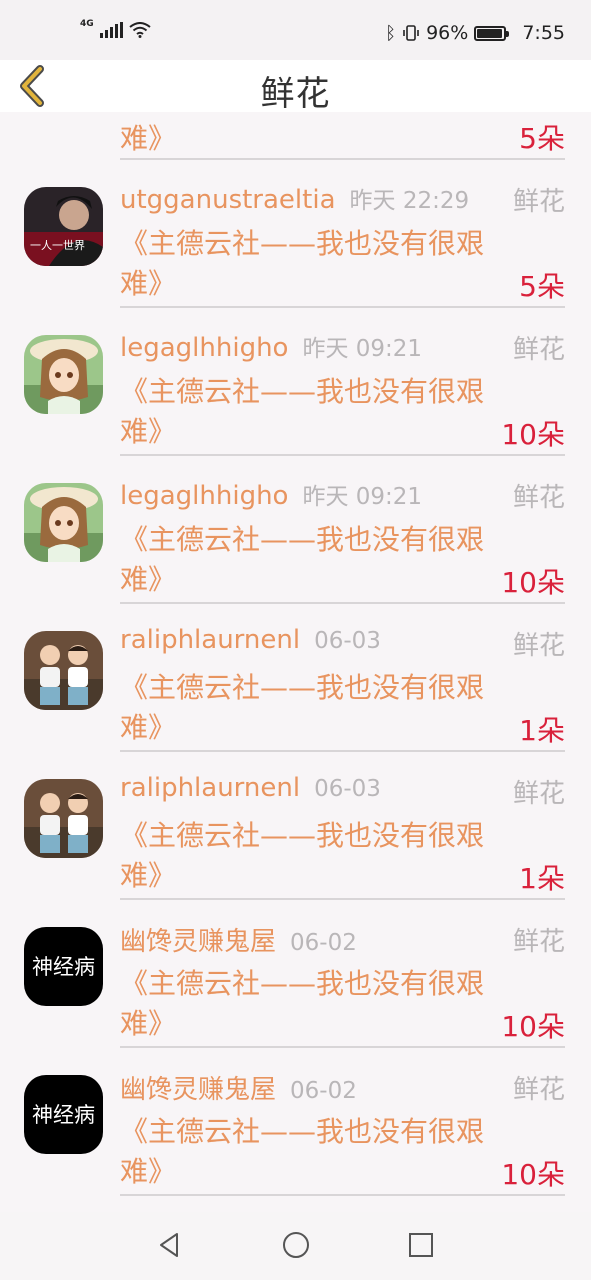 The image size is (591, 1280). What do you see at coordinates (421, 1245) in the screenshot?
I see `recents-square-icon` at bounding box center [421, 1245].